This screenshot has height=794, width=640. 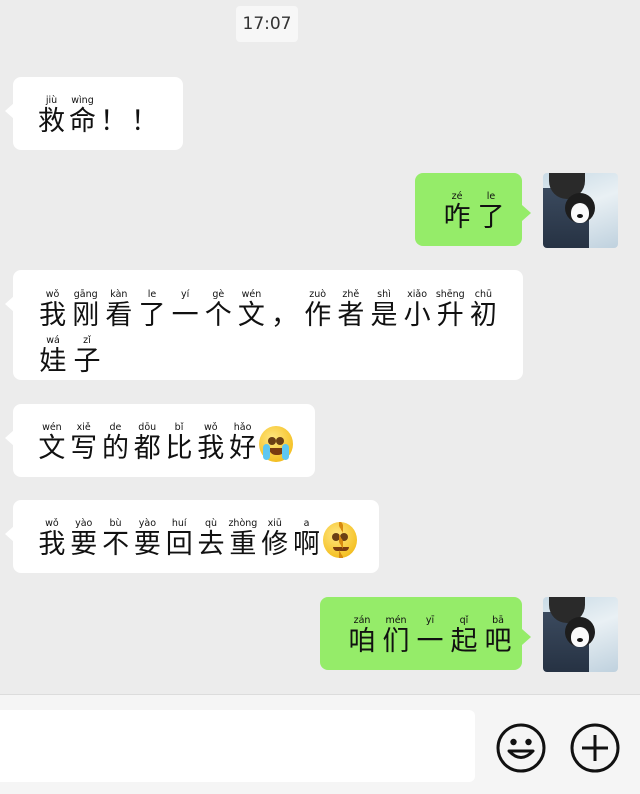 I want to click on message-bubble: jiù 救 wìng 命 ！ ！, so click(x=94, y=113).